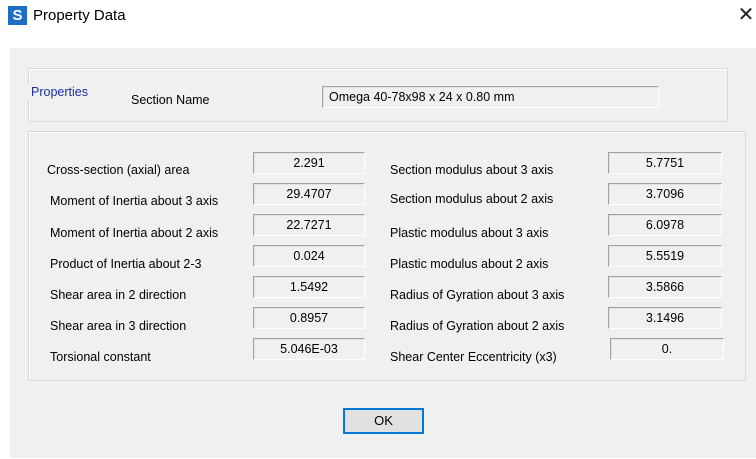 Image resolution: width=756 pixels, height=459 pixels. What do you see at coordinates (126, 264) in the screenshot?
I see `prop-label-product-inertia: Product of Inertia about 2-3` at bounding box center [126, 264].